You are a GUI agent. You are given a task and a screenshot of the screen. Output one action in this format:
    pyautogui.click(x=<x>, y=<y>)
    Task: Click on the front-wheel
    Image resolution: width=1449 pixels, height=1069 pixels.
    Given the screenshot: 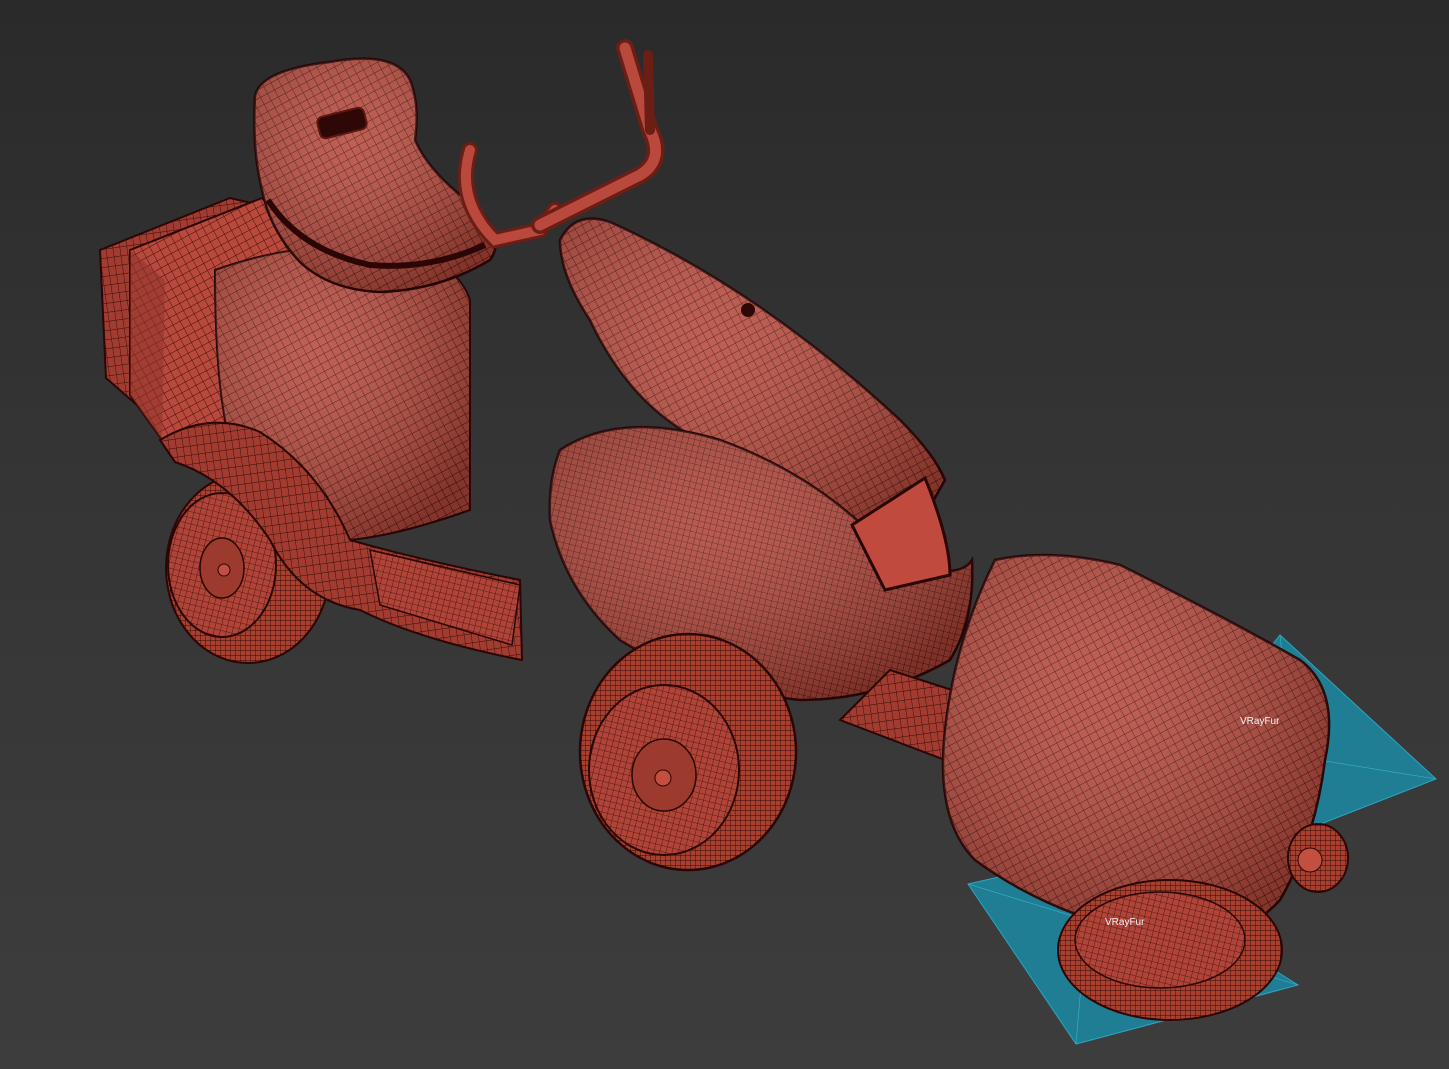 What is the action you would take?
    pyautogui.click(x=688, y=752)
    